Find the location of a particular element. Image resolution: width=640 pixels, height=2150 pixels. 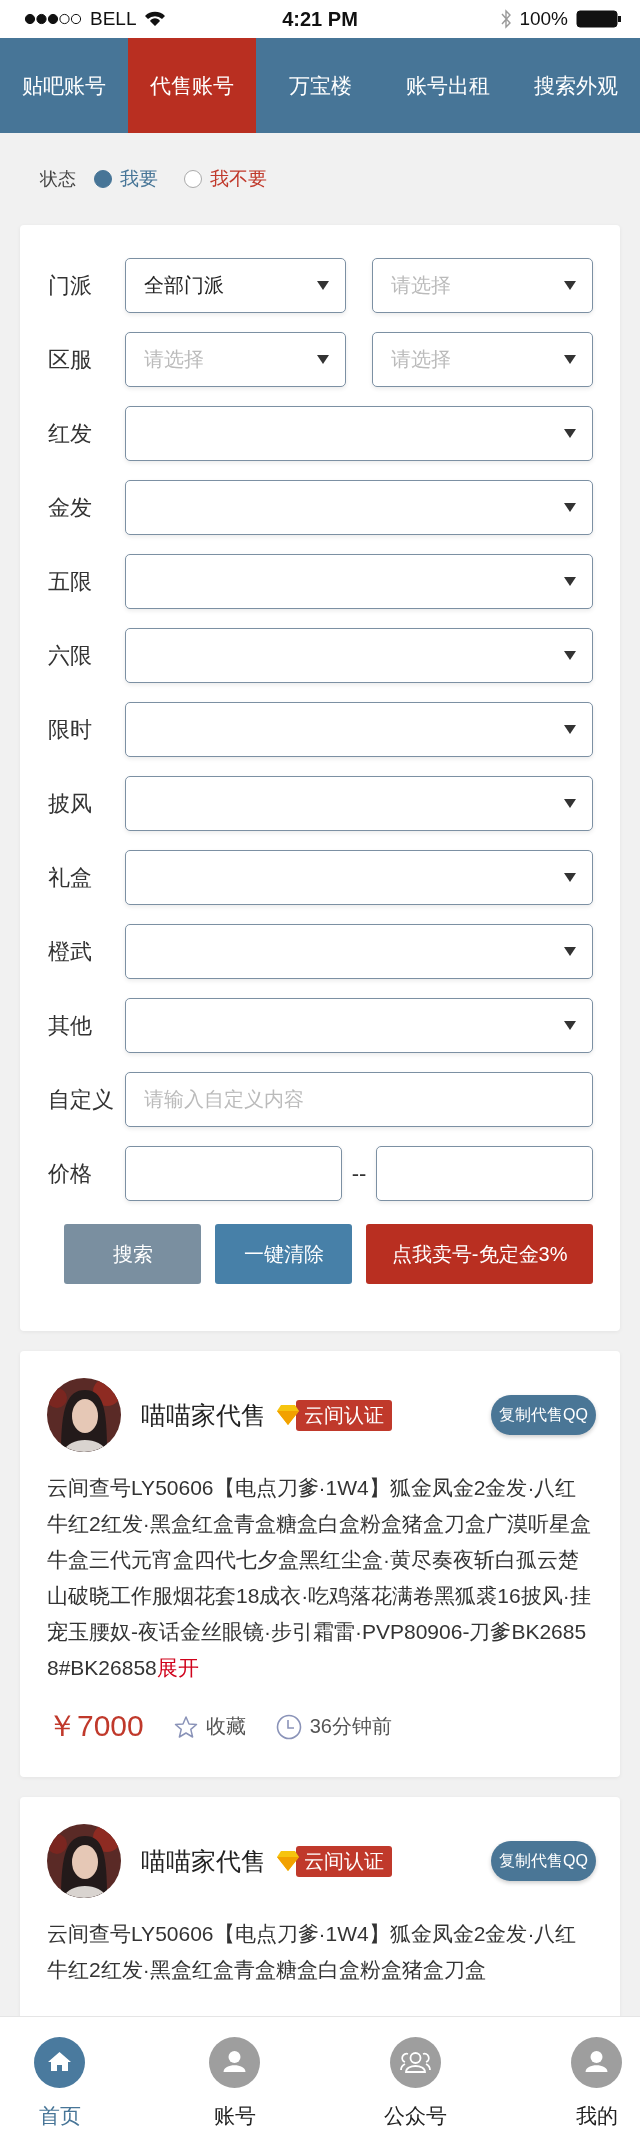

dropdown: 全部门派 is located at coordinates (235, 285).